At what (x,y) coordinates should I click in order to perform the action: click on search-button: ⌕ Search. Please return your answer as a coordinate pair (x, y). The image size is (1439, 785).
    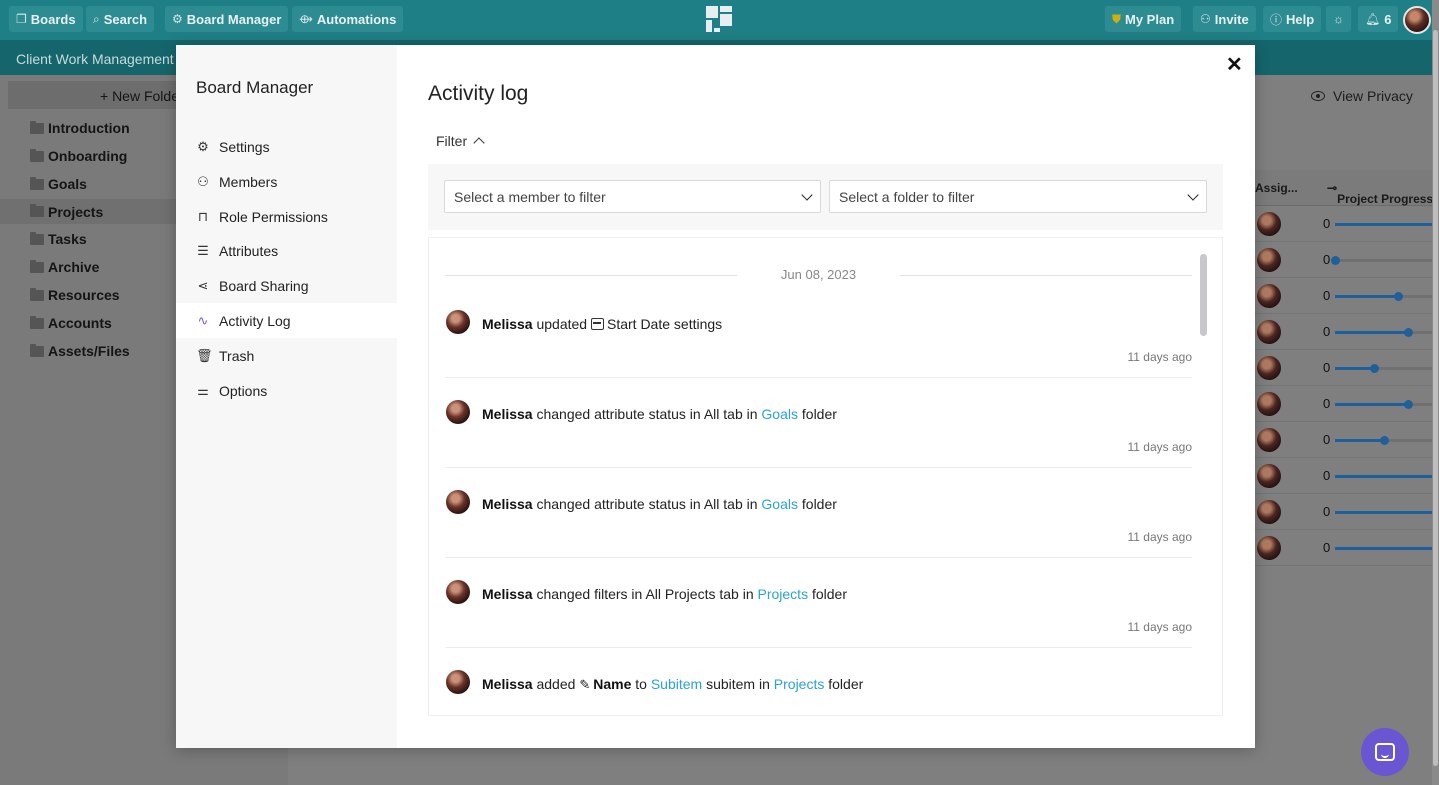
    Looking at the image, I should click on (120, 19).